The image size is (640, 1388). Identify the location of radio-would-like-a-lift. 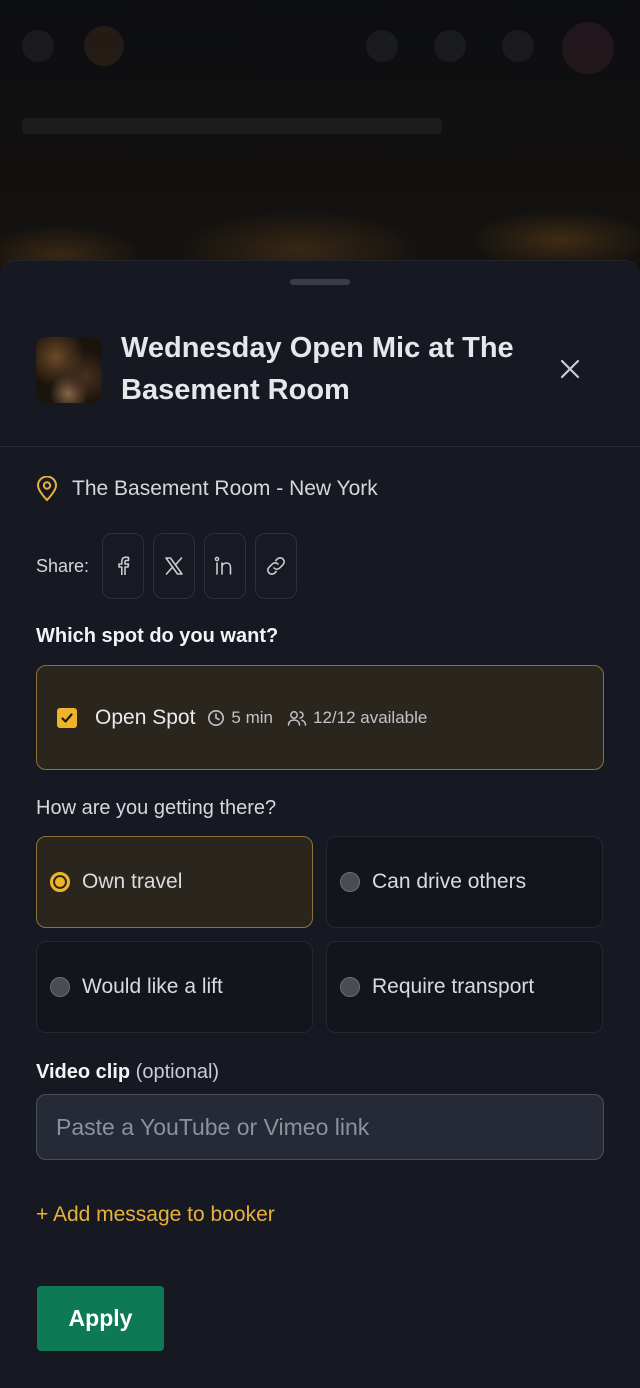
(60, 987).